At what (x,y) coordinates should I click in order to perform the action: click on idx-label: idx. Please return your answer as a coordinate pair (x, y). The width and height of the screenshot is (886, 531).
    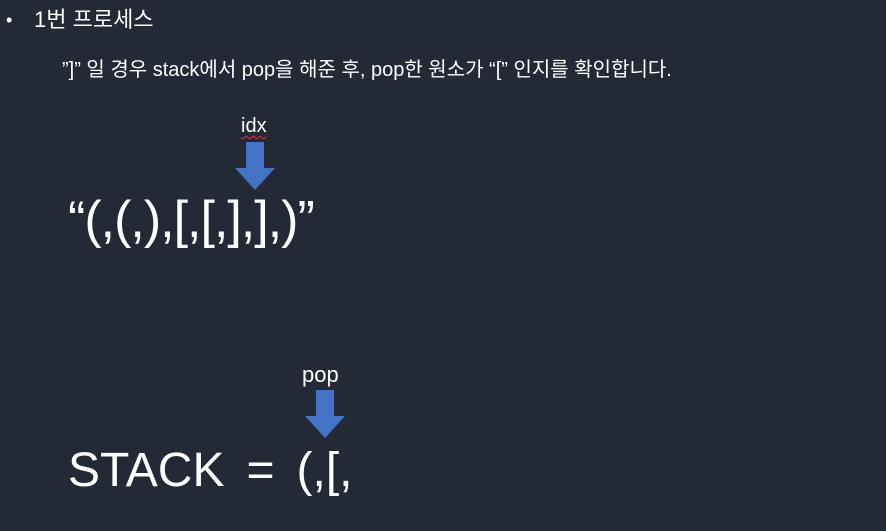
    Looking at the image, I should click on (254, 126).